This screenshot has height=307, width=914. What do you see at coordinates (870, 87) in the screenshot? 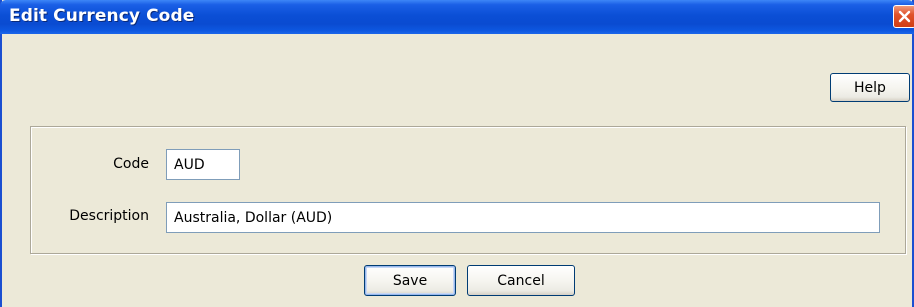
I see `help-button: Help` at bounding box center [870, 87].